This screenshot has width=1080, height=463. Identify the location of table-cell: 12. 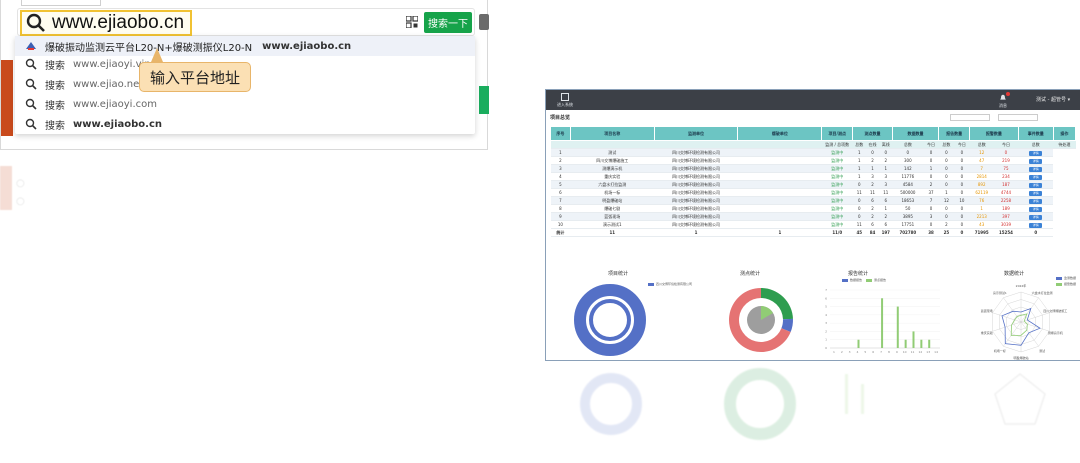
(981, 152).